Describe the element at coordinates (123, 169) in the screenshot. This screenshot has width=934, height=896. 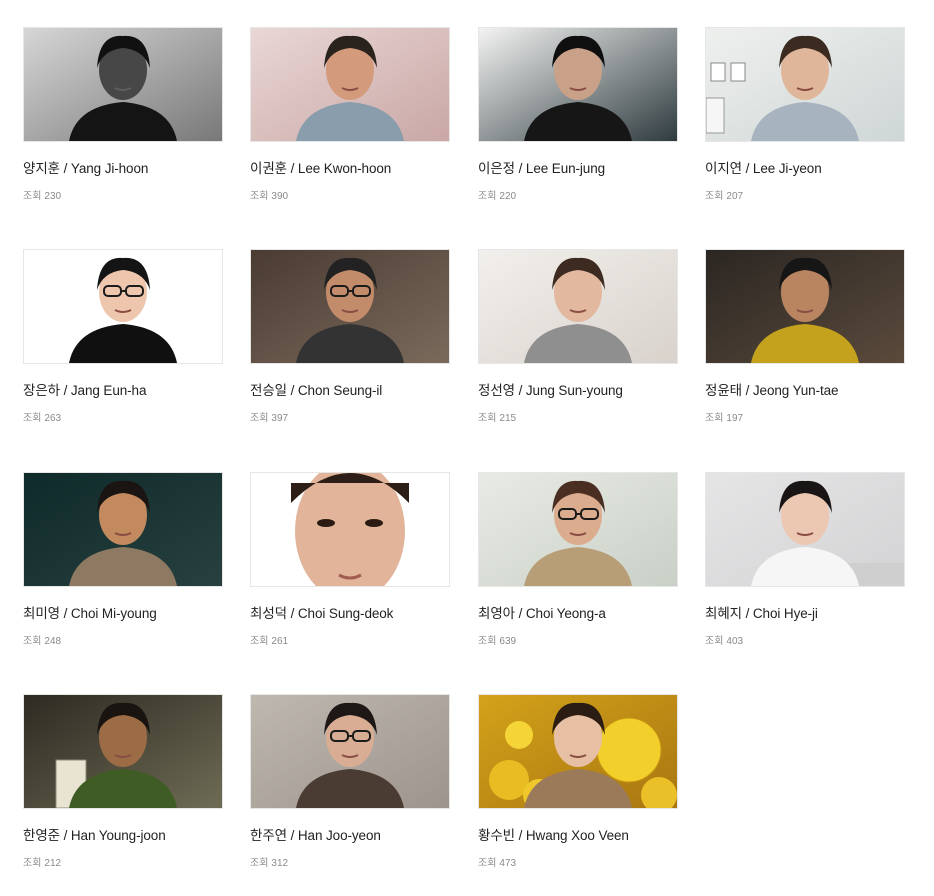
I see `artist-name: 양지훈 / Yang Ji-hoon` at that location.